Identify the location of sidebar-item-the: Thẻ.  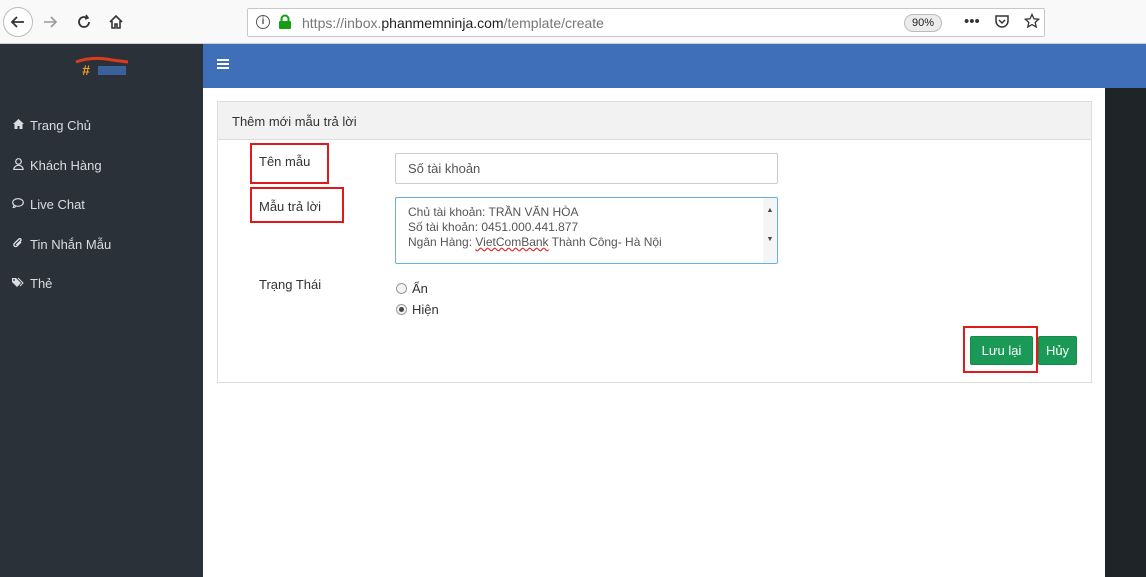
(32, 283).